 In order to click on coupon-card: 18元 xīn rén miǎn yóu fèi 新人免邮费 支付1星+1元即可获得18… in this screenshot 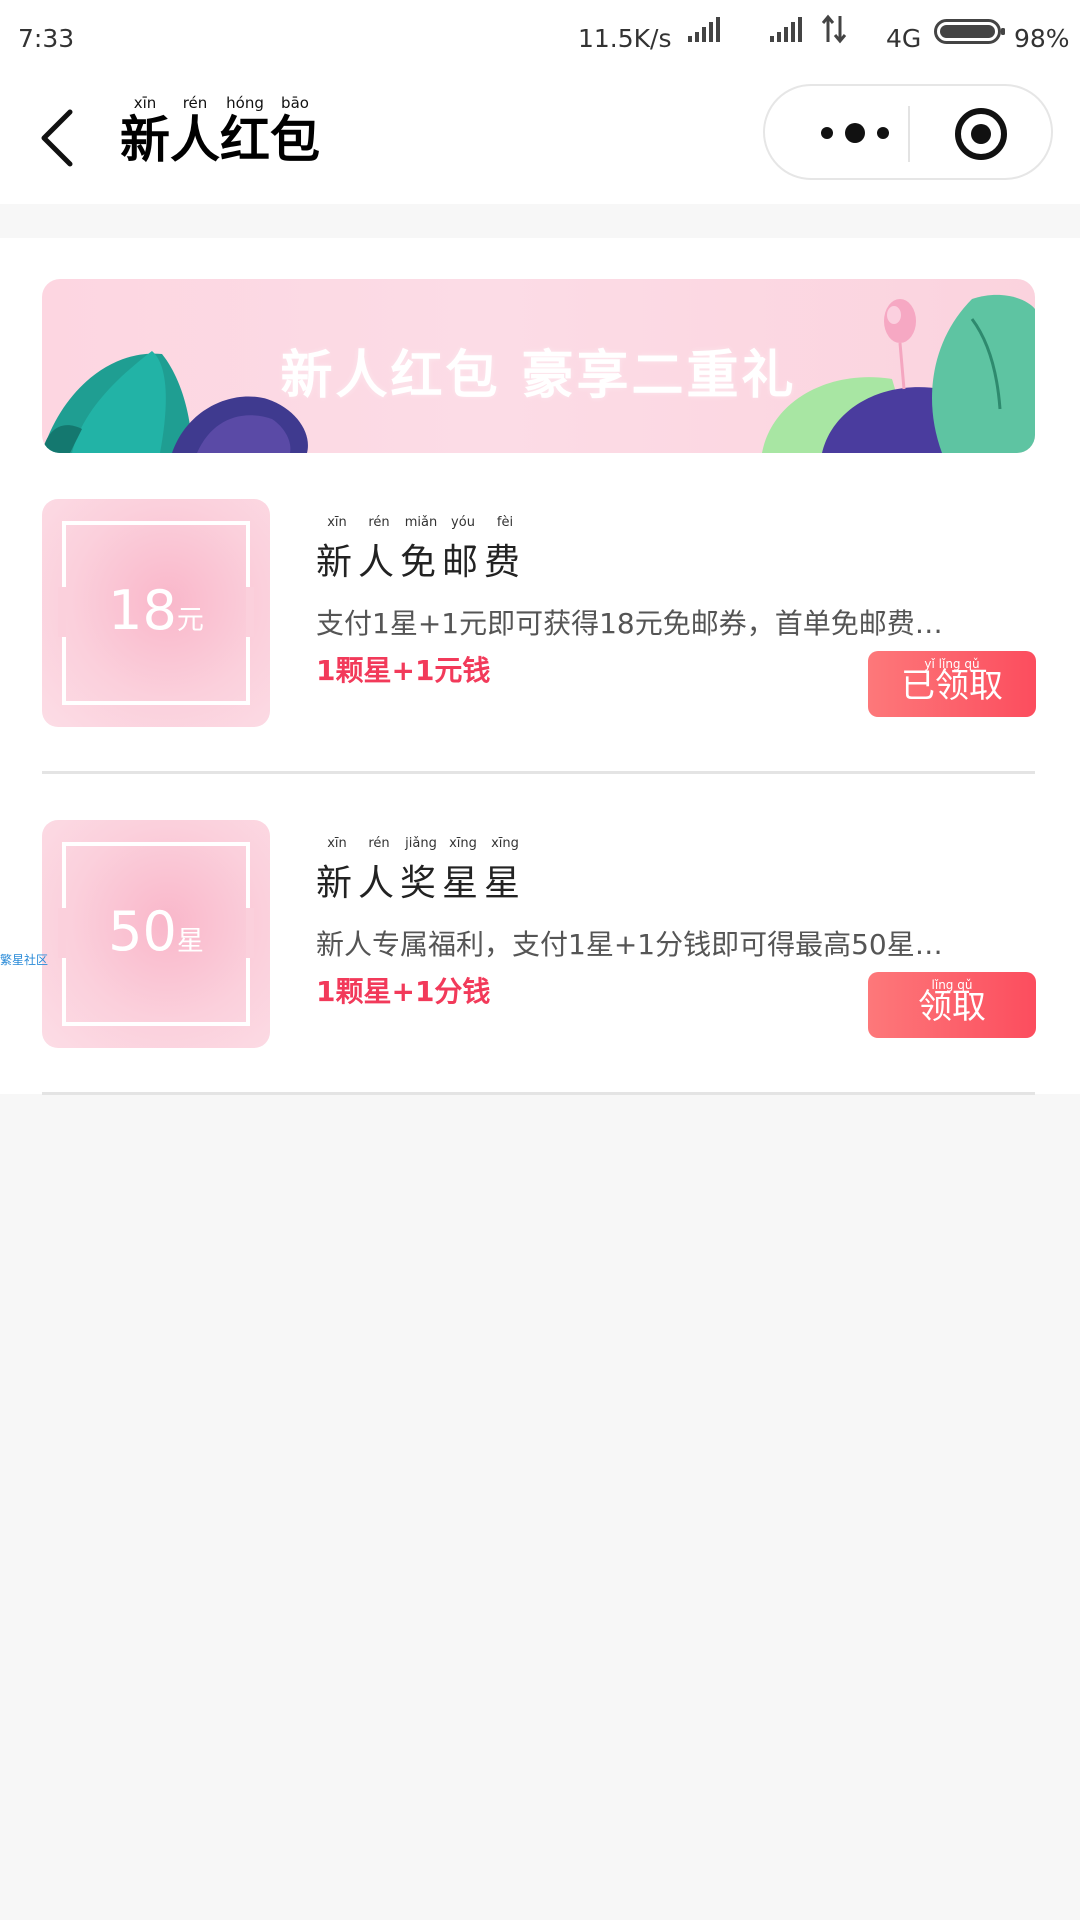, I will do `click(539, 614)`.